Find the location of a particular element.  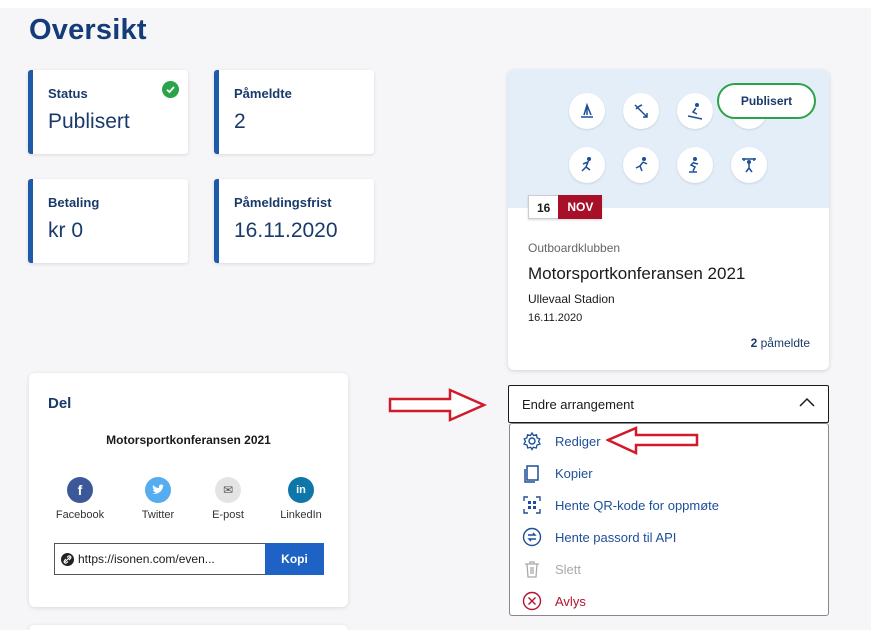

cancel-icon is located at coordinates (532, 601).